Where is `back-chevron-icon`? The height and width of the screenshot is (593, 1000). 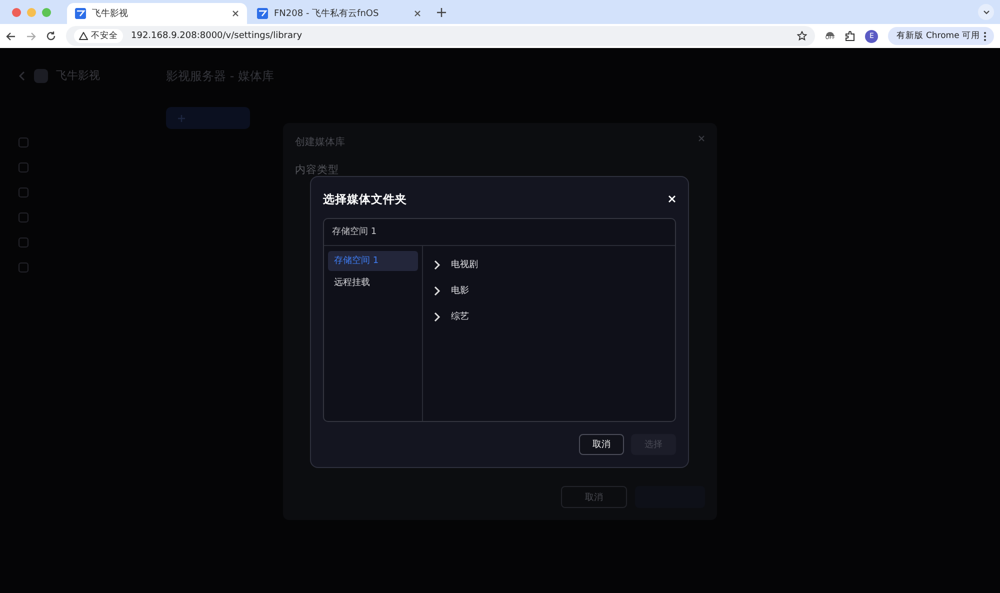
back-chevron-icon is located at coordinates (22, 75).